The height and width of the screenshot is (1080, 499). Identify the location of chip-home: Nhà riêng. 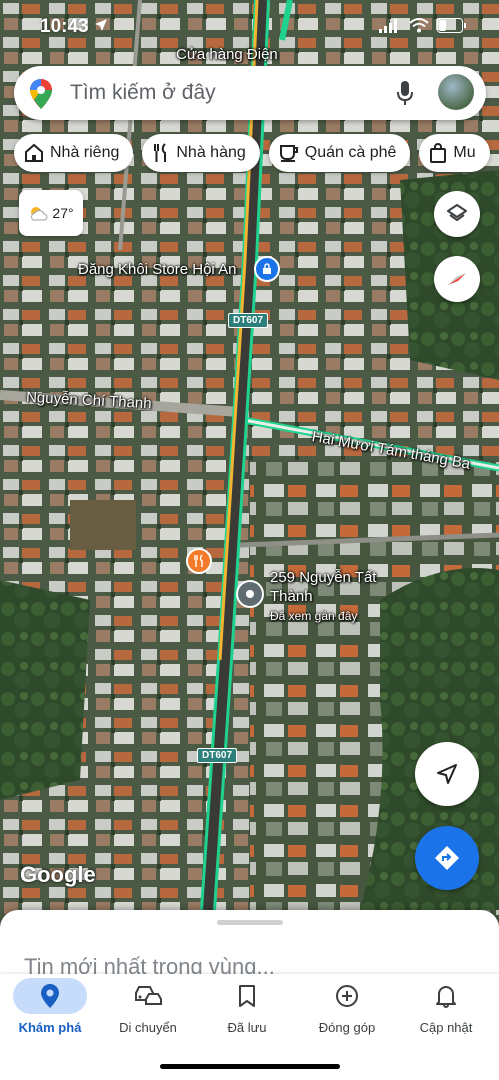
(74, 153).